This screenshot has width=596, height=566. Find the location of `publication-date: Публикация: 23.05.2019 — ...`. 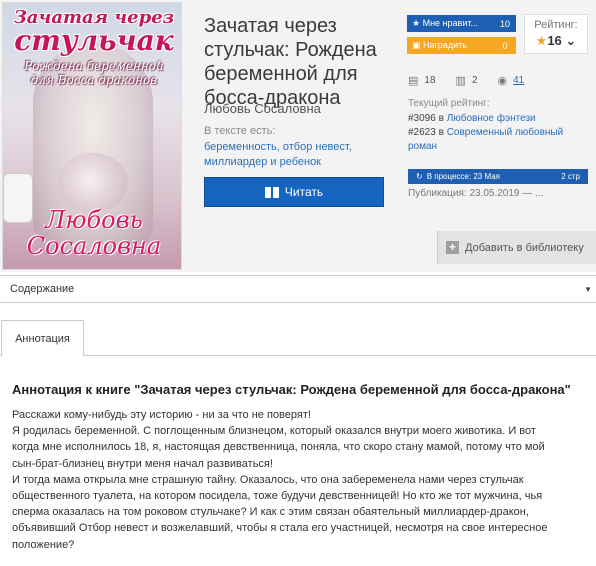

publication-date: Публикация: 23.05.2019 — ... is located at coordinates (476, 193).